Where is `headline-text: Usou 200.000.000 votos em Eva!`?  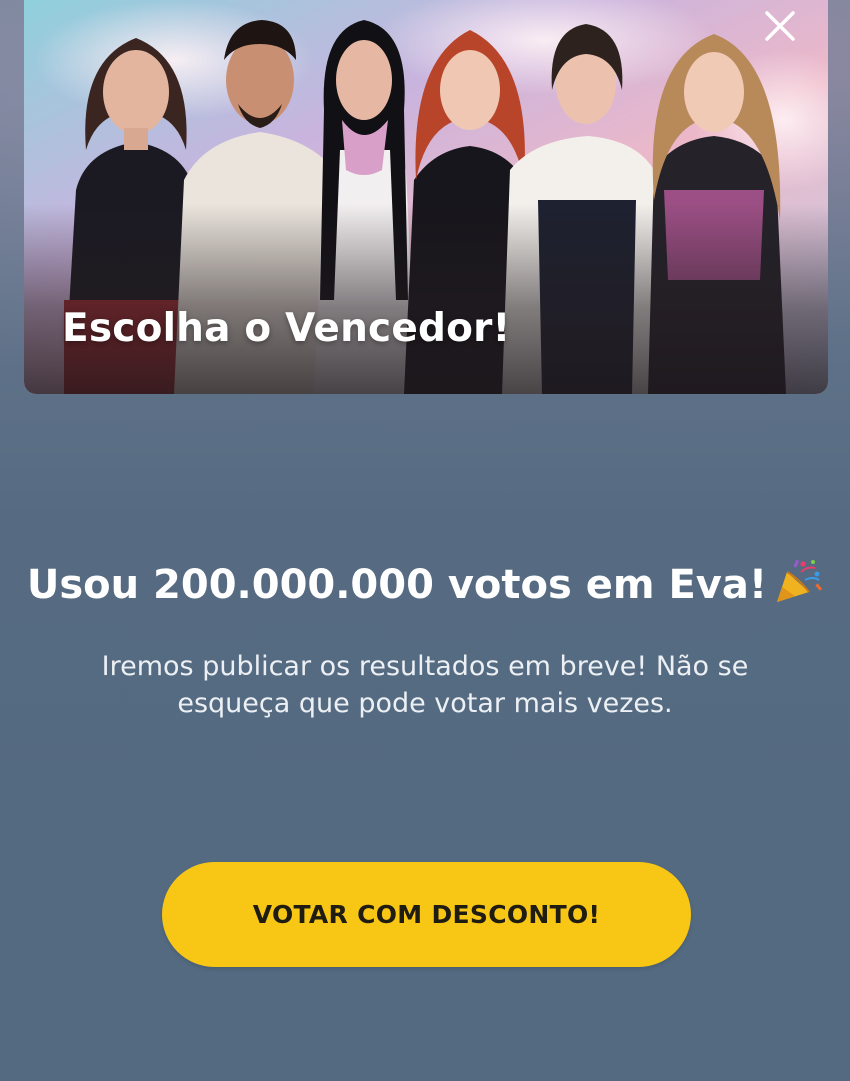 headline-text: Usou 200.000.000 votos em Eva! is located at coordinates (397, 585).